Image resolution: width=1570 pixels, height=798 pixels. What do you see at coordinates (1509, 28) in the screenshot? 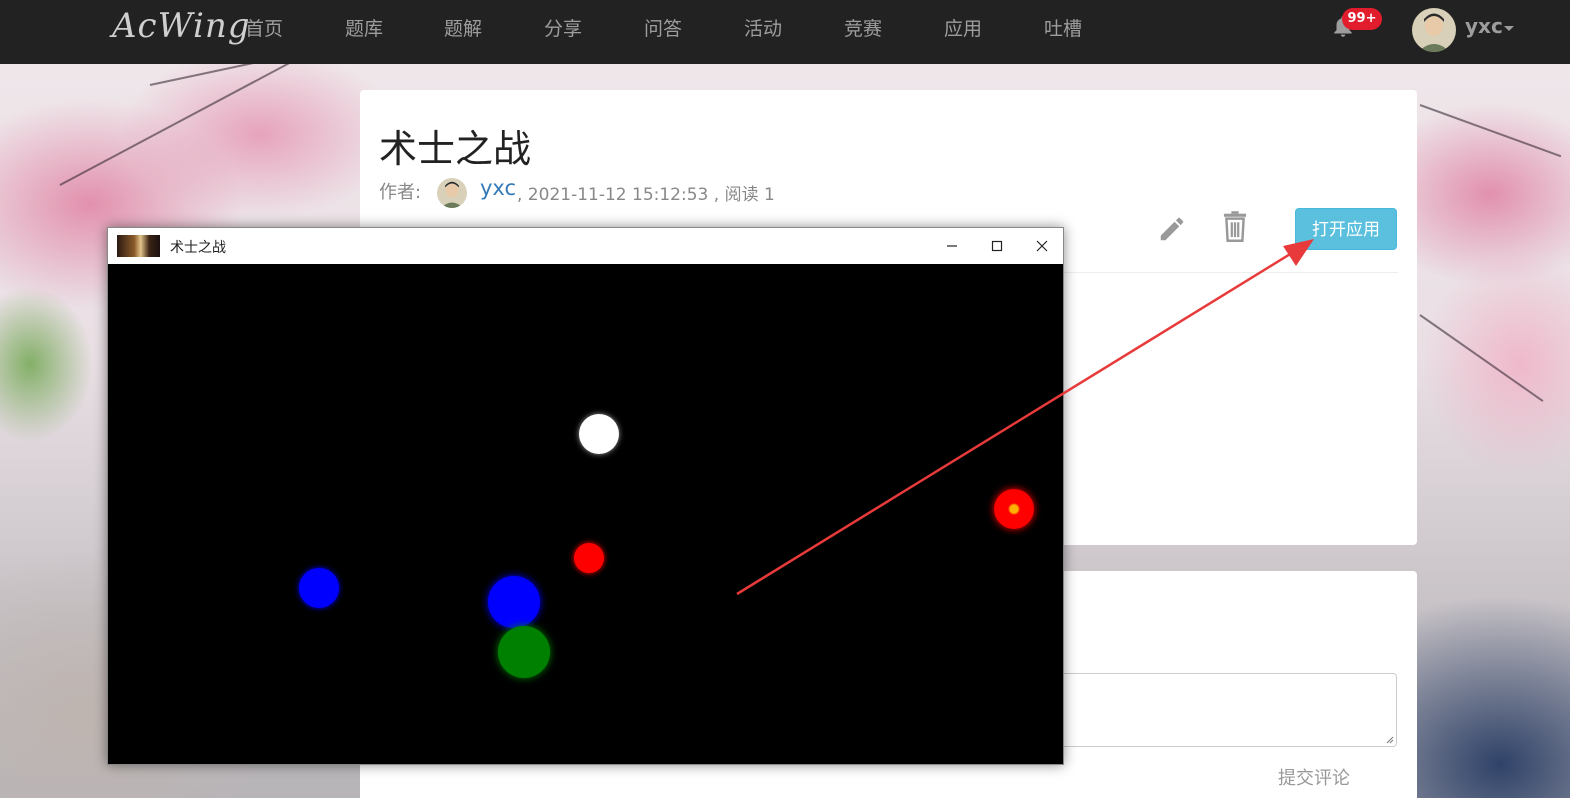
I see `chevron-down-icon` at bounding box center [1509, 28].